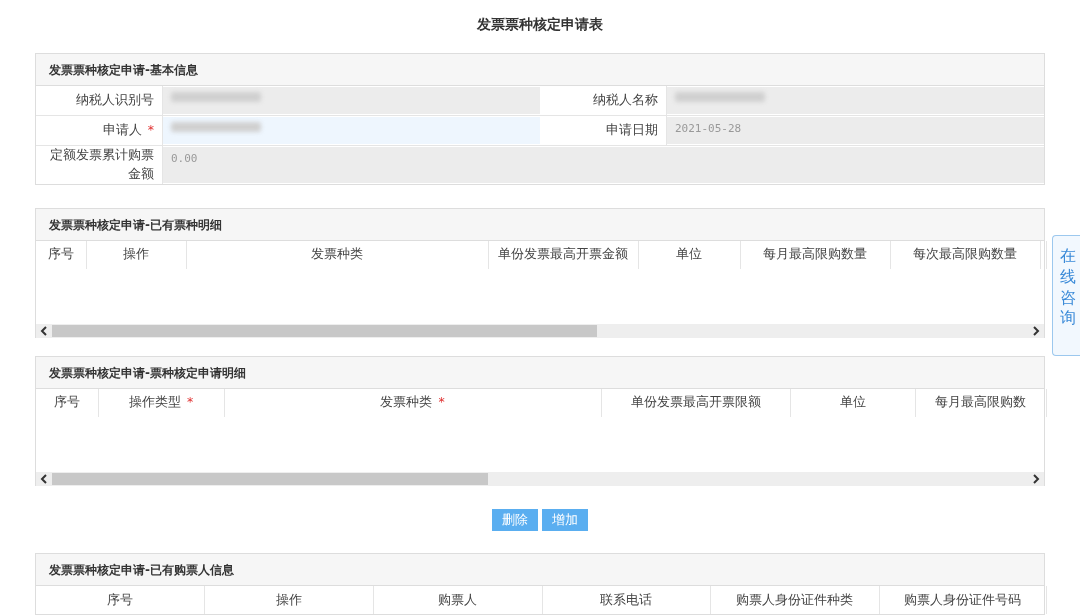 The height and width of the screenshot is (616, 1080). I want to click on section-title: 发票票种核定申请-基本信息, so click(540, 70).